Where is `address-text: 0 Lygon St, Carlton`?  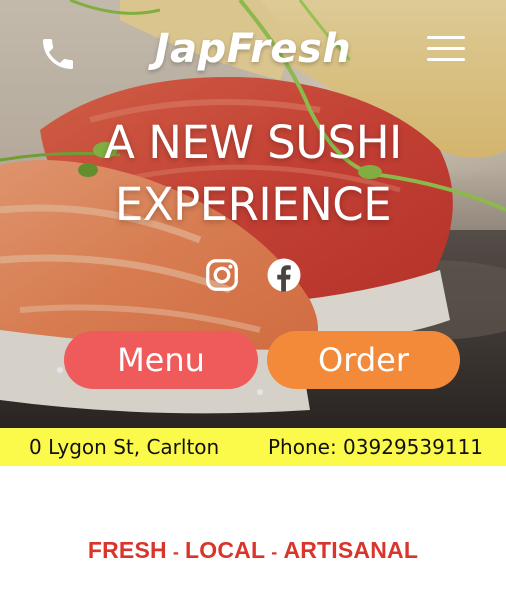 address-text: 0 Lygon St, Carlton is located at coordinates (124, 447).